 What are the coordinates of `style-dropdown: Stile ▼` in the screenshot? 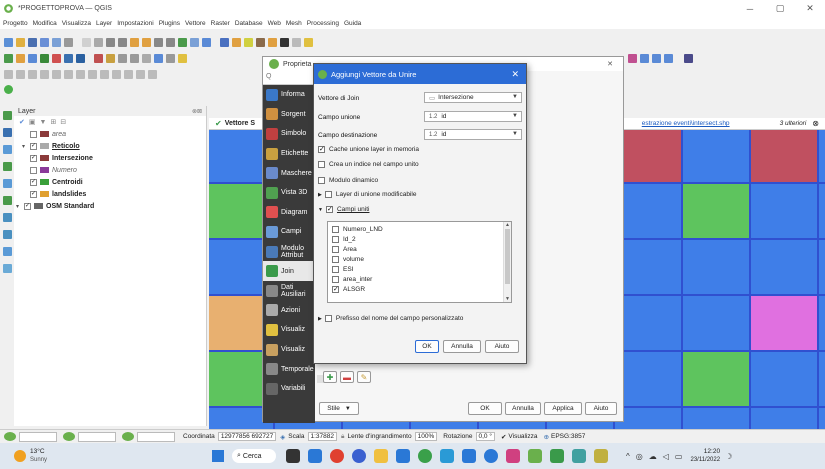 It's located at (339, 408).